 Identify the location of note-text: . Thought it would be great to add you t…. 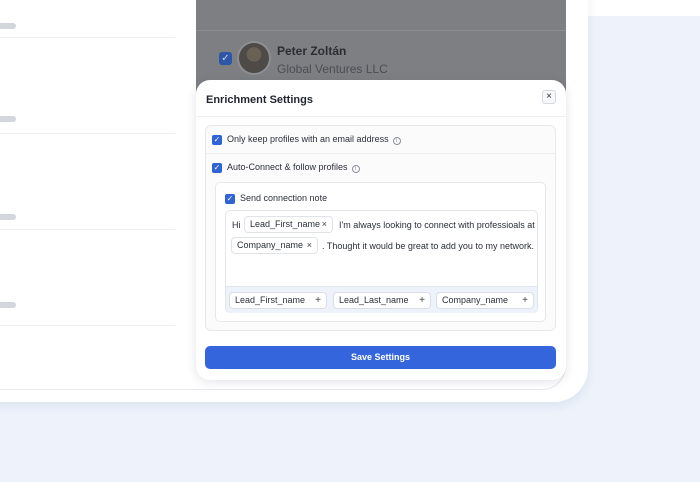
(428, 246).